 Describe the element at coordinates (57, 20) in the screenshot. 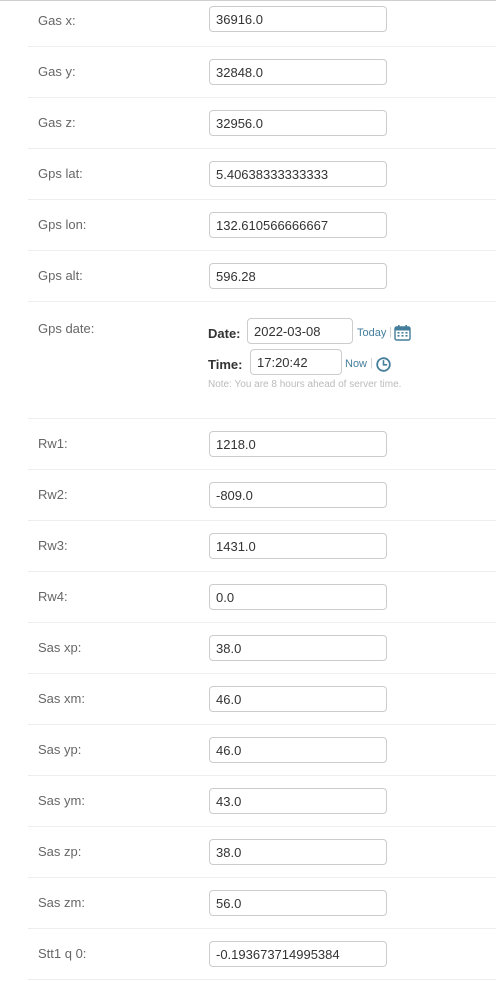

I see `gas-x-label: Gas x:` at that location.